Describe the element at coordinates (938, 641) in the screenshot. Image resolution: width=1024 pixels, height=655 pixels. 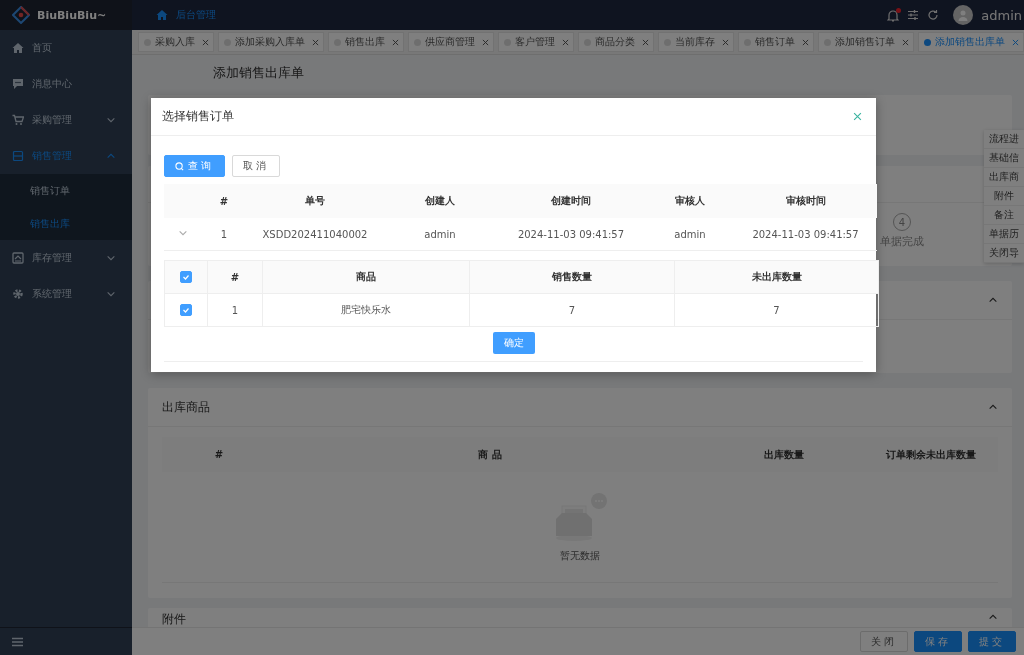
I see `footer-button: 保存` at that location.